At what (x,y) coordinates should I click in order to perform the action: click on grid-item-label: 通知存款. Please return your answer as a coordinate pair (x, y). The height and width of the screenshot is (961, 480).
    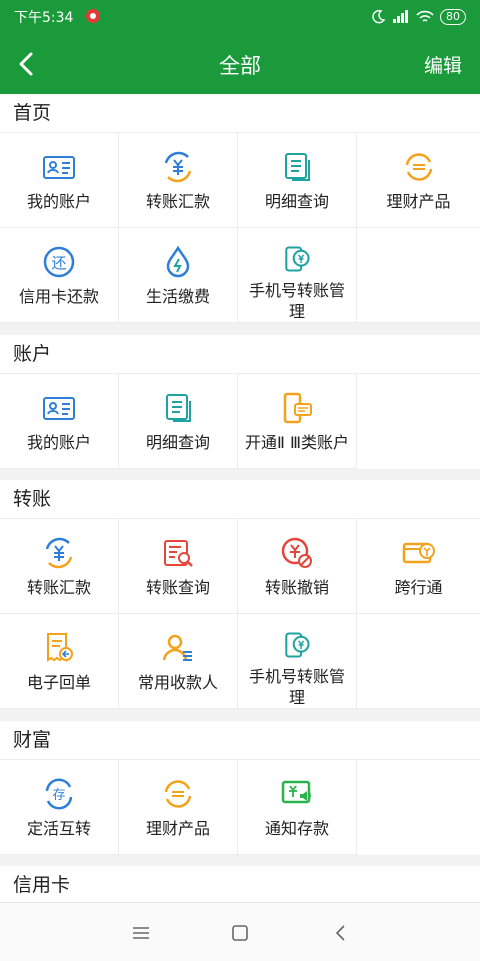
    Looking at the image, I should click on (296, 828).